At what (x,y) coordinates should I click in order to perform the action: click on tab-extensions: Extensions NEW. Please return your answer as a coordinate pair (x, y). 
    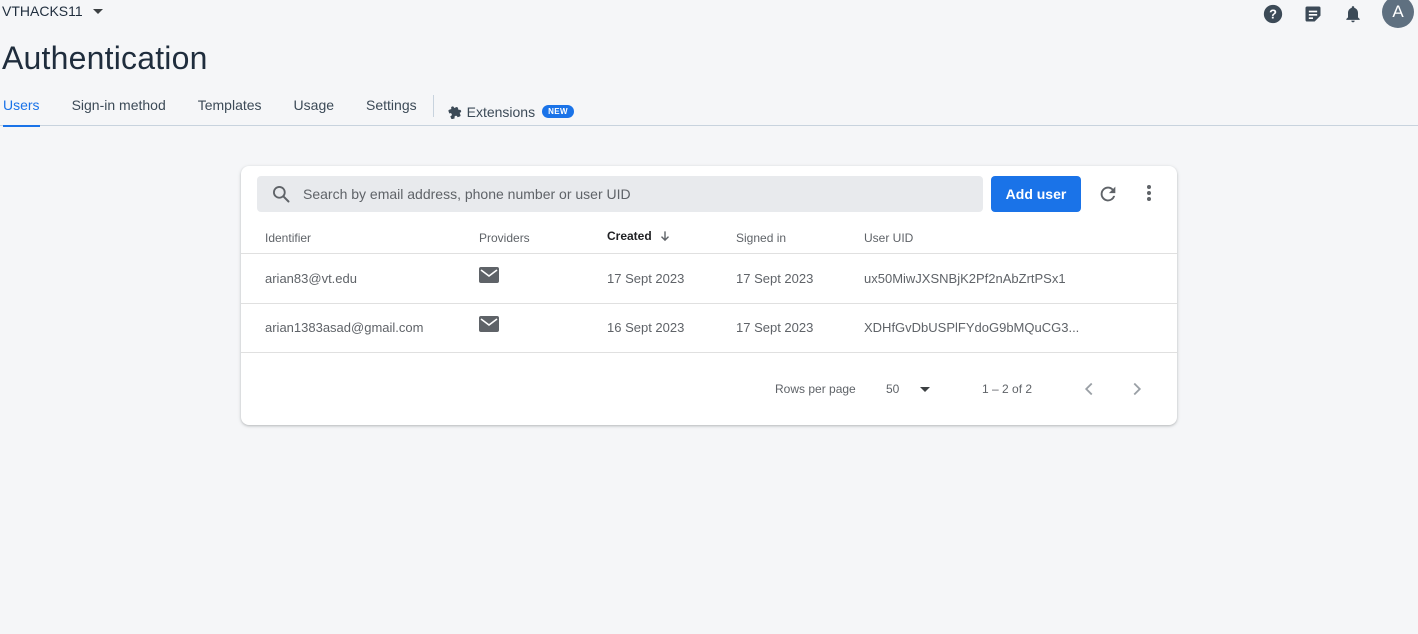
    Looking at the image, I should click on (511, 108).